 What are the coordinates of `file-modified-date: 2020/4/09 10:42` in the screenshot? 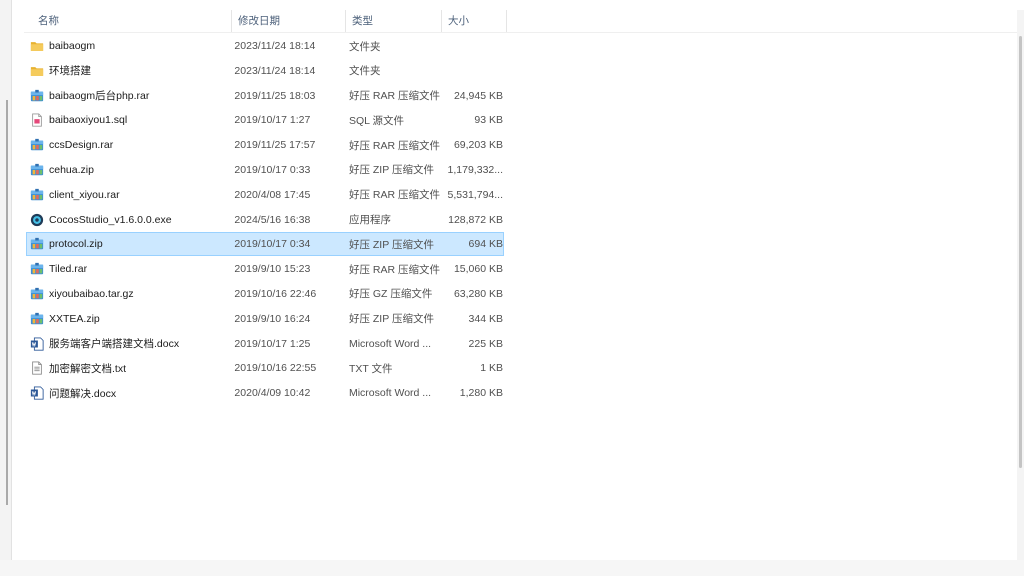 It's located at (272, 393).